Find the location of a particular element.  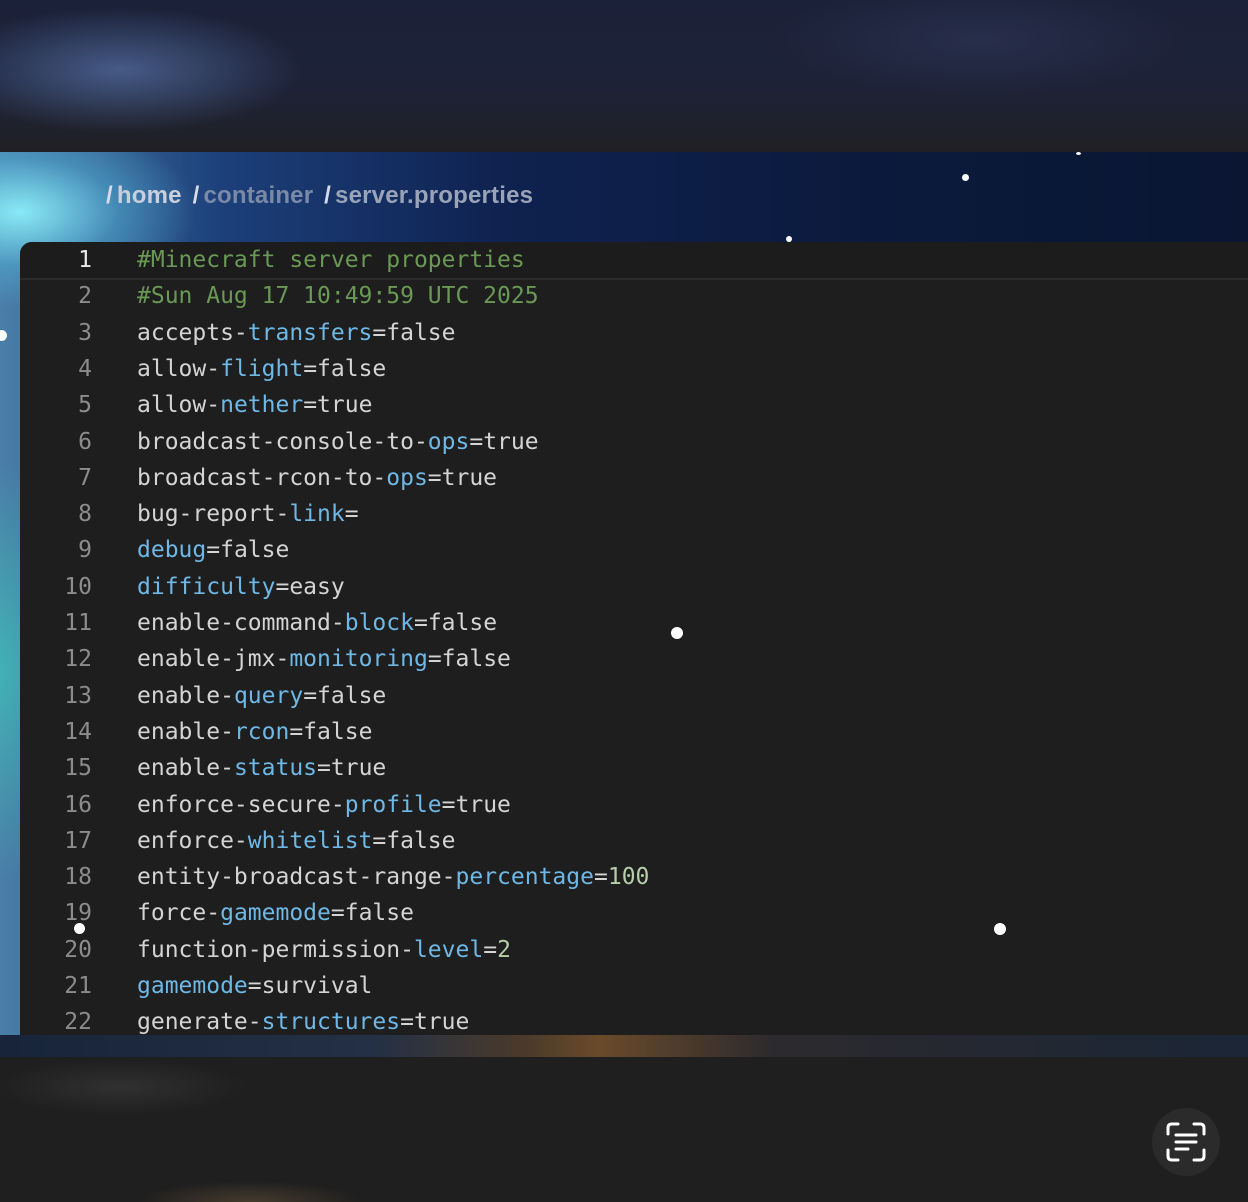

line-content: accepts-transfers=false is located at coordinates (296, 333).